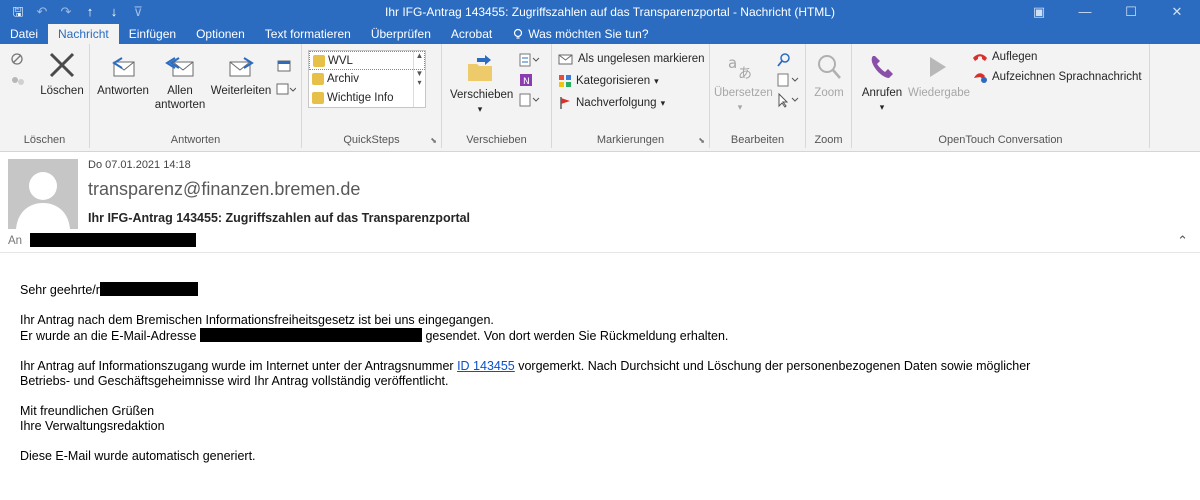  What do you see at coordinates (743, 93) in the screenshot?
I see `translate-label: Übersetzen` at bounding box center [743, 93].